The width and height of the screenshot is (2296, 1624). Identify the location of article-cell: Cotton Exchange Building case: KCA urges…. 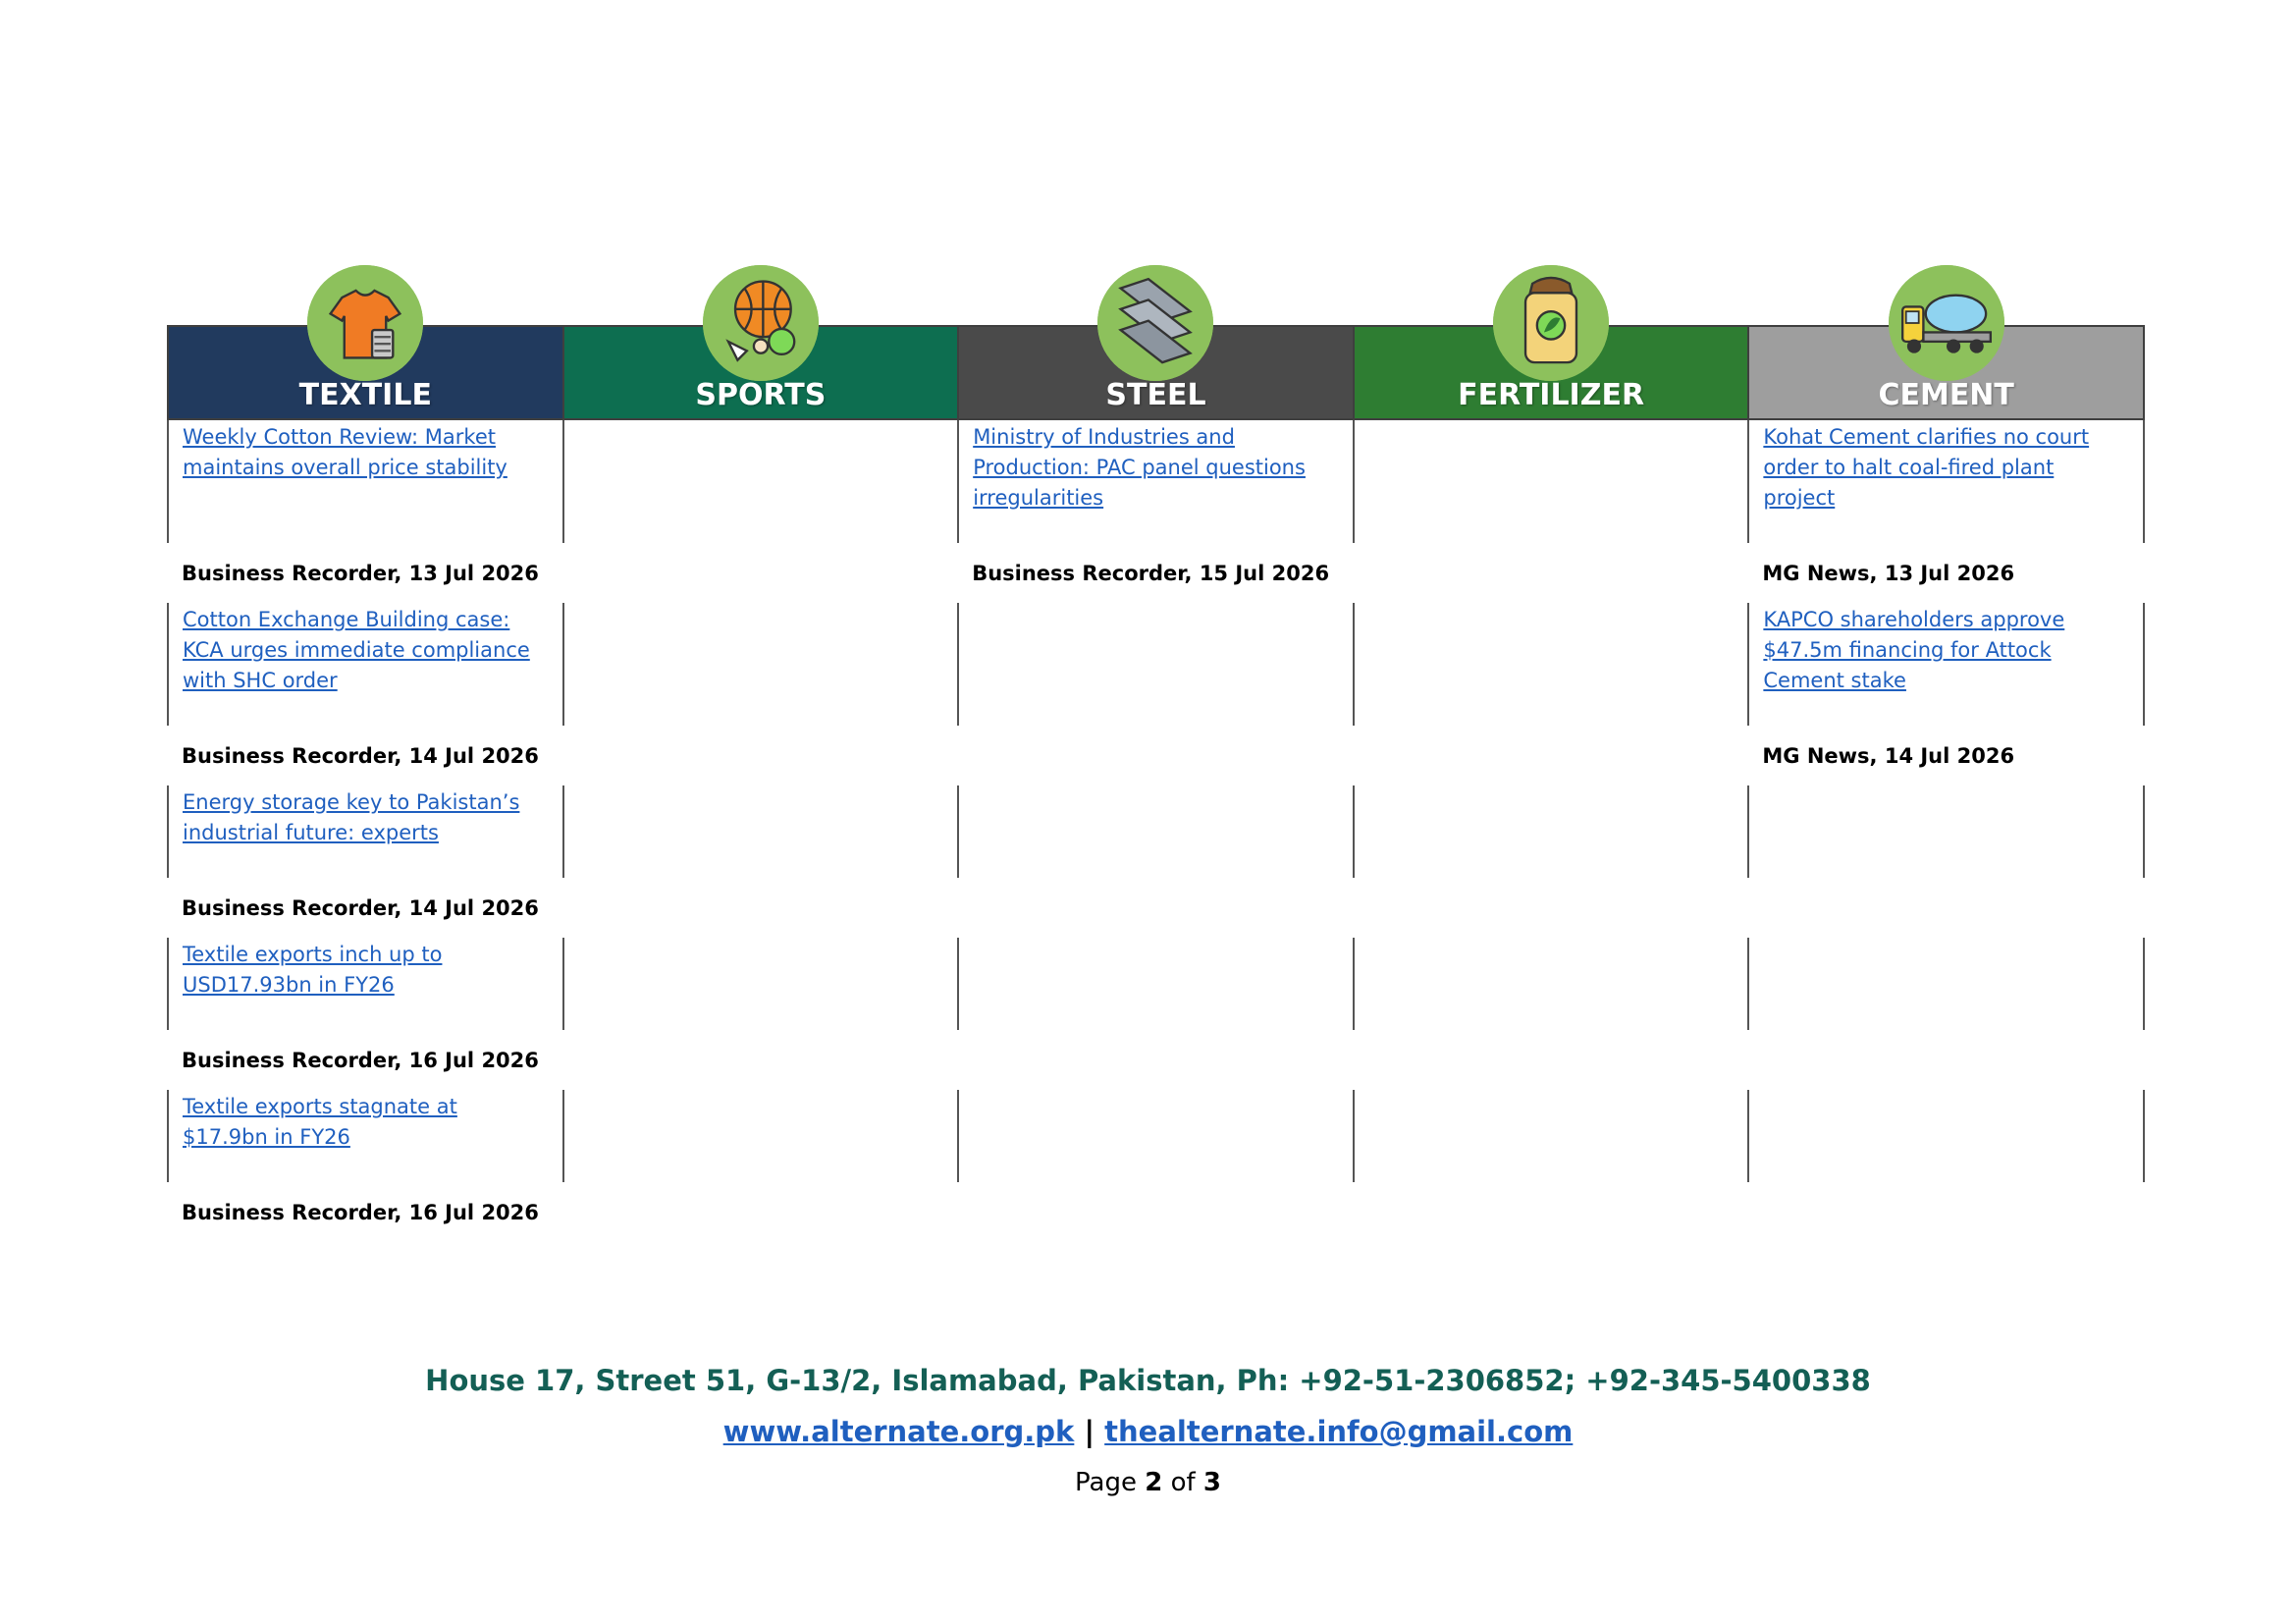
(366, 664).